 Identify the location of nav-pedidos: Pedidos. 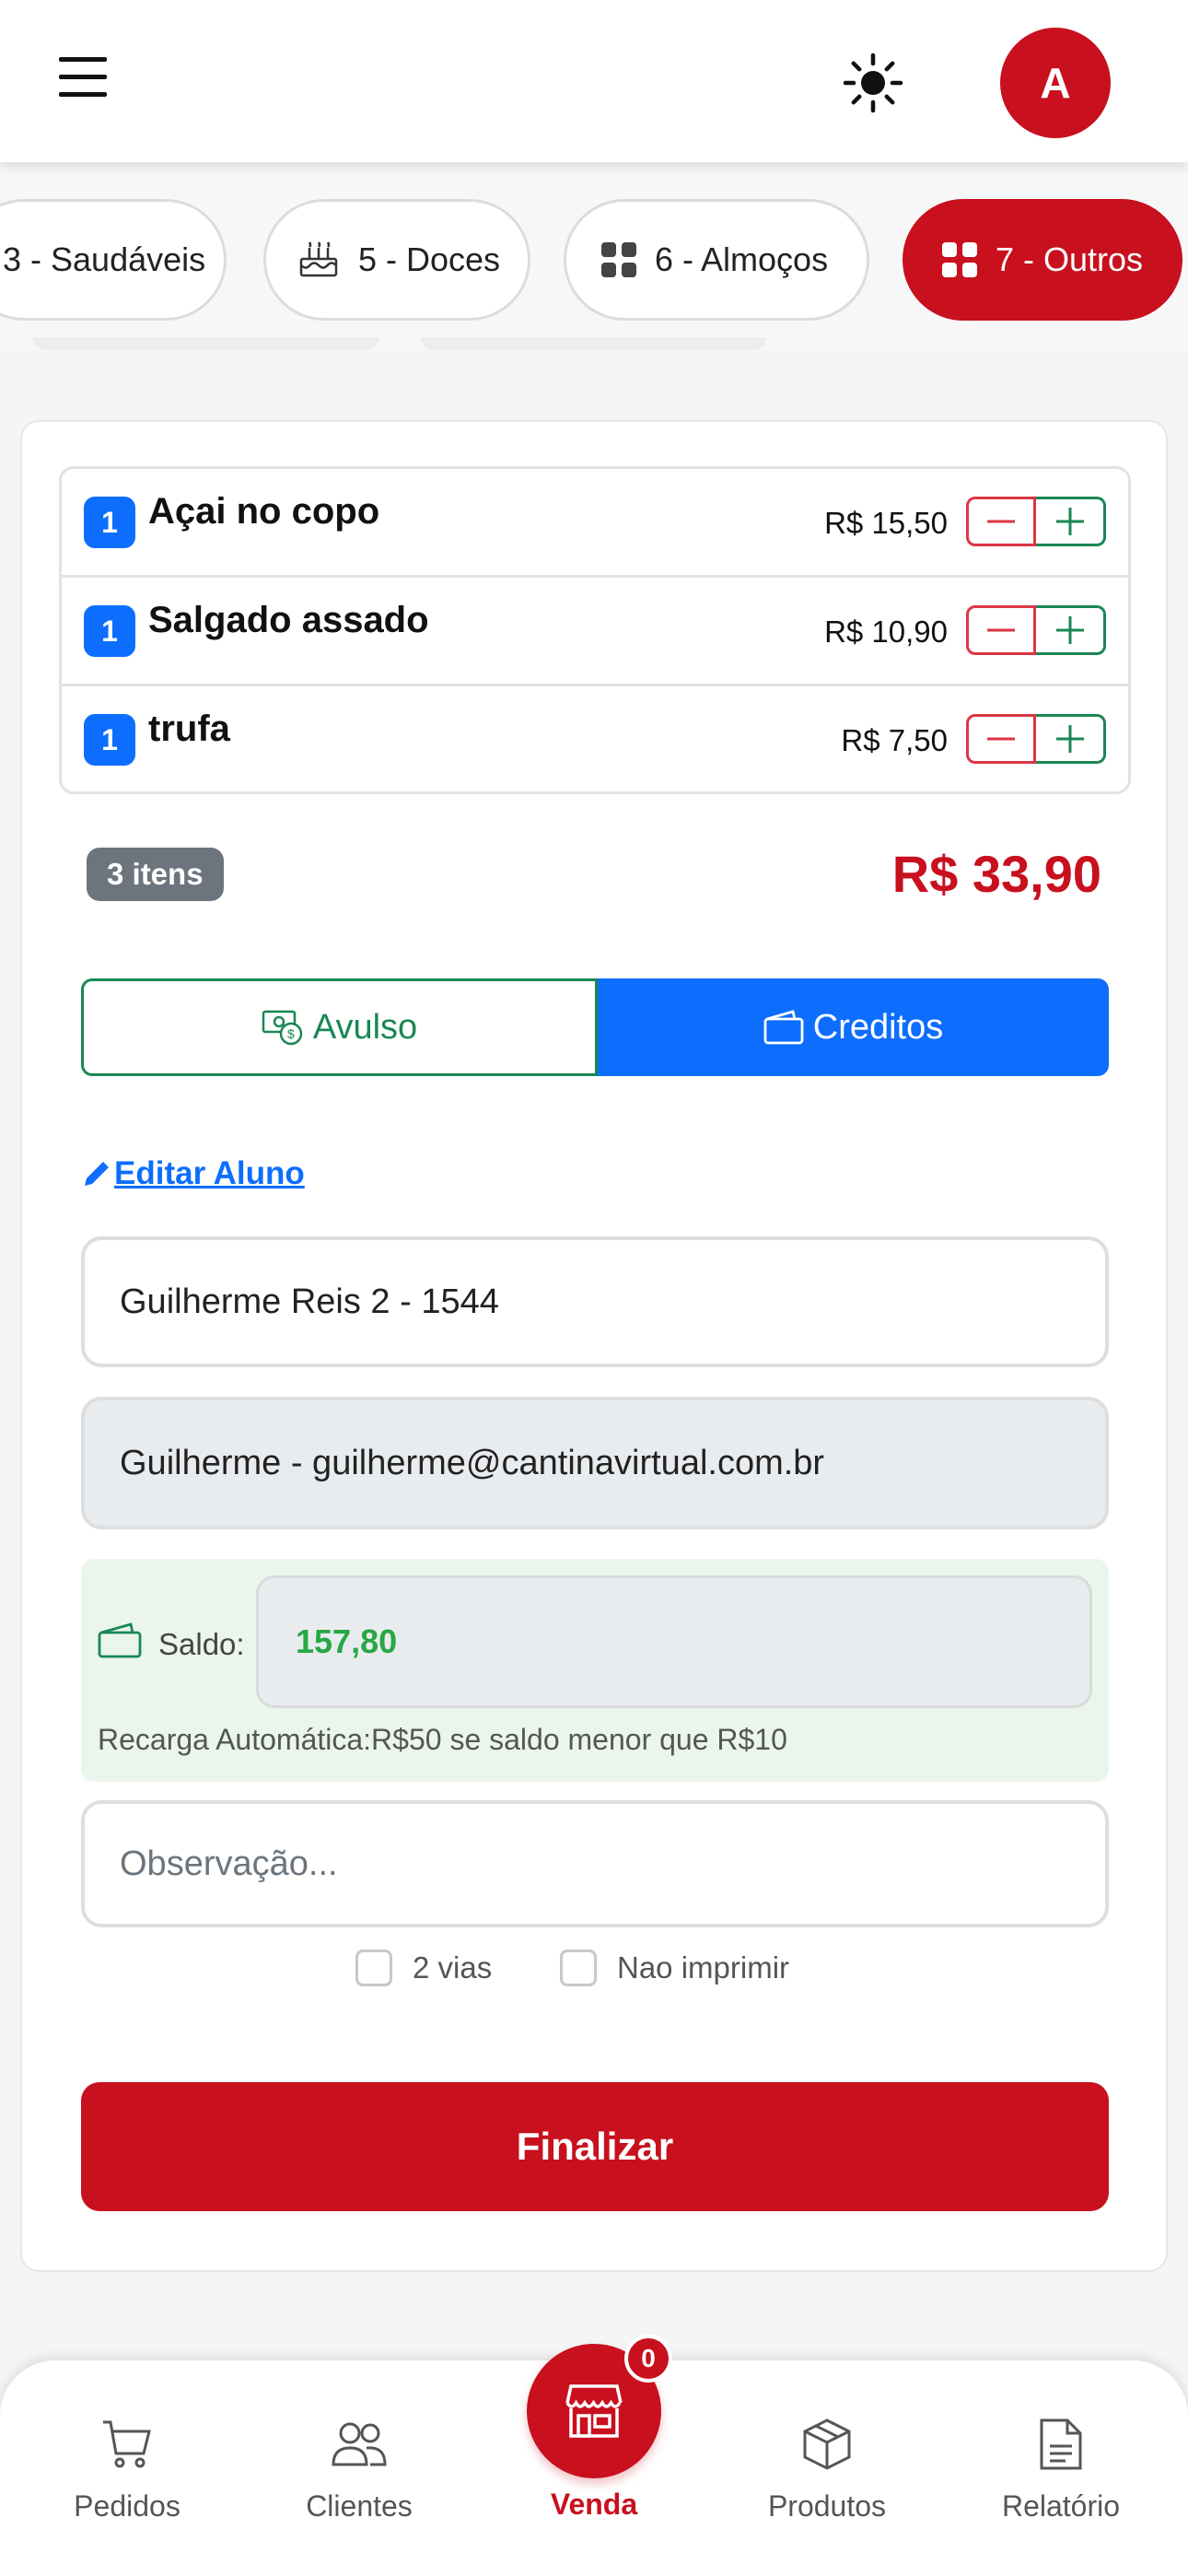
(127, 2467).